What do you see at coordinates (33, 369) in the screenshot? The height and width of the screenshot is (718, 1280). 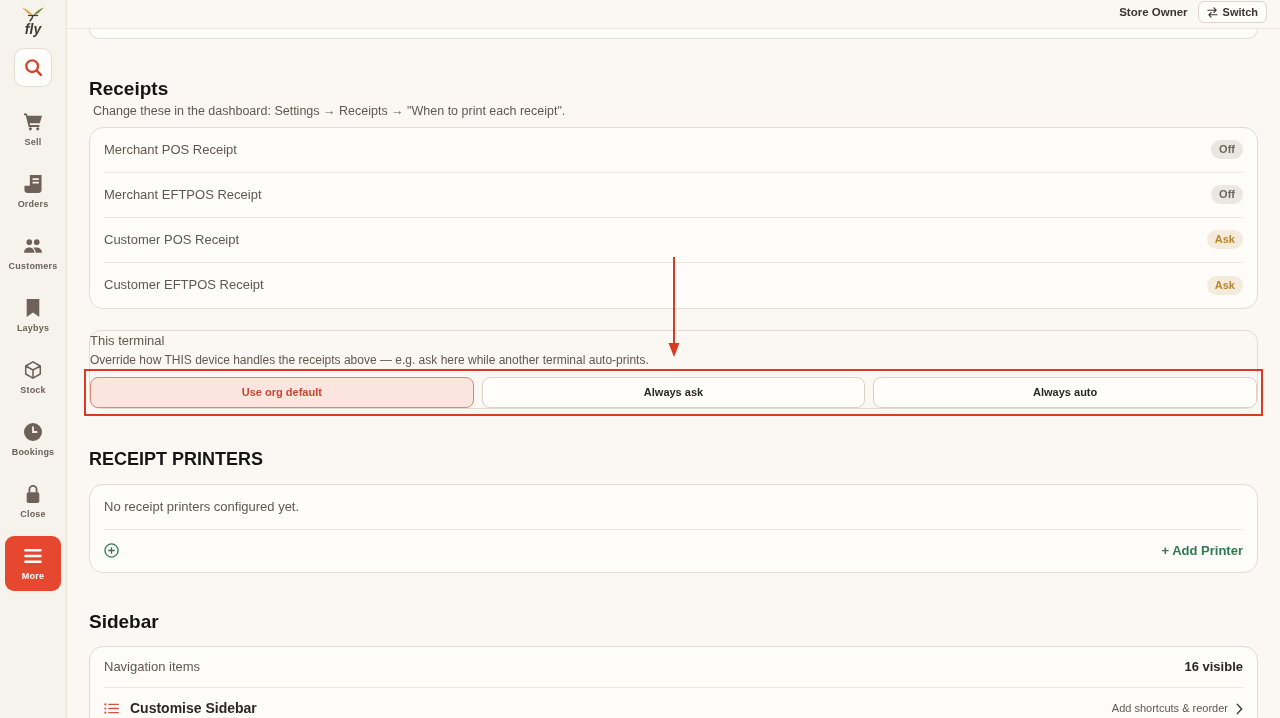 I see `cube-icon` at bounding box center [33, 369].